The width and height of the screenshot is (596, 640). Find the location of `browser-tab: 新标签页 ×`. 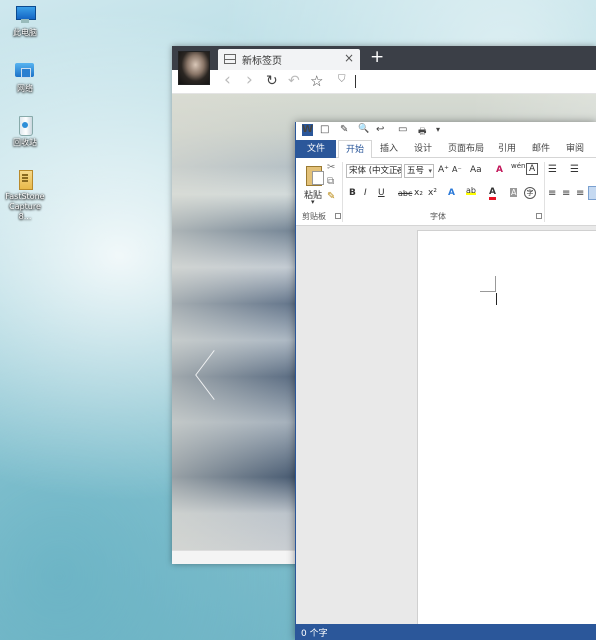

browser-tab: 新标签页 × is located at coordinates (289, 59).